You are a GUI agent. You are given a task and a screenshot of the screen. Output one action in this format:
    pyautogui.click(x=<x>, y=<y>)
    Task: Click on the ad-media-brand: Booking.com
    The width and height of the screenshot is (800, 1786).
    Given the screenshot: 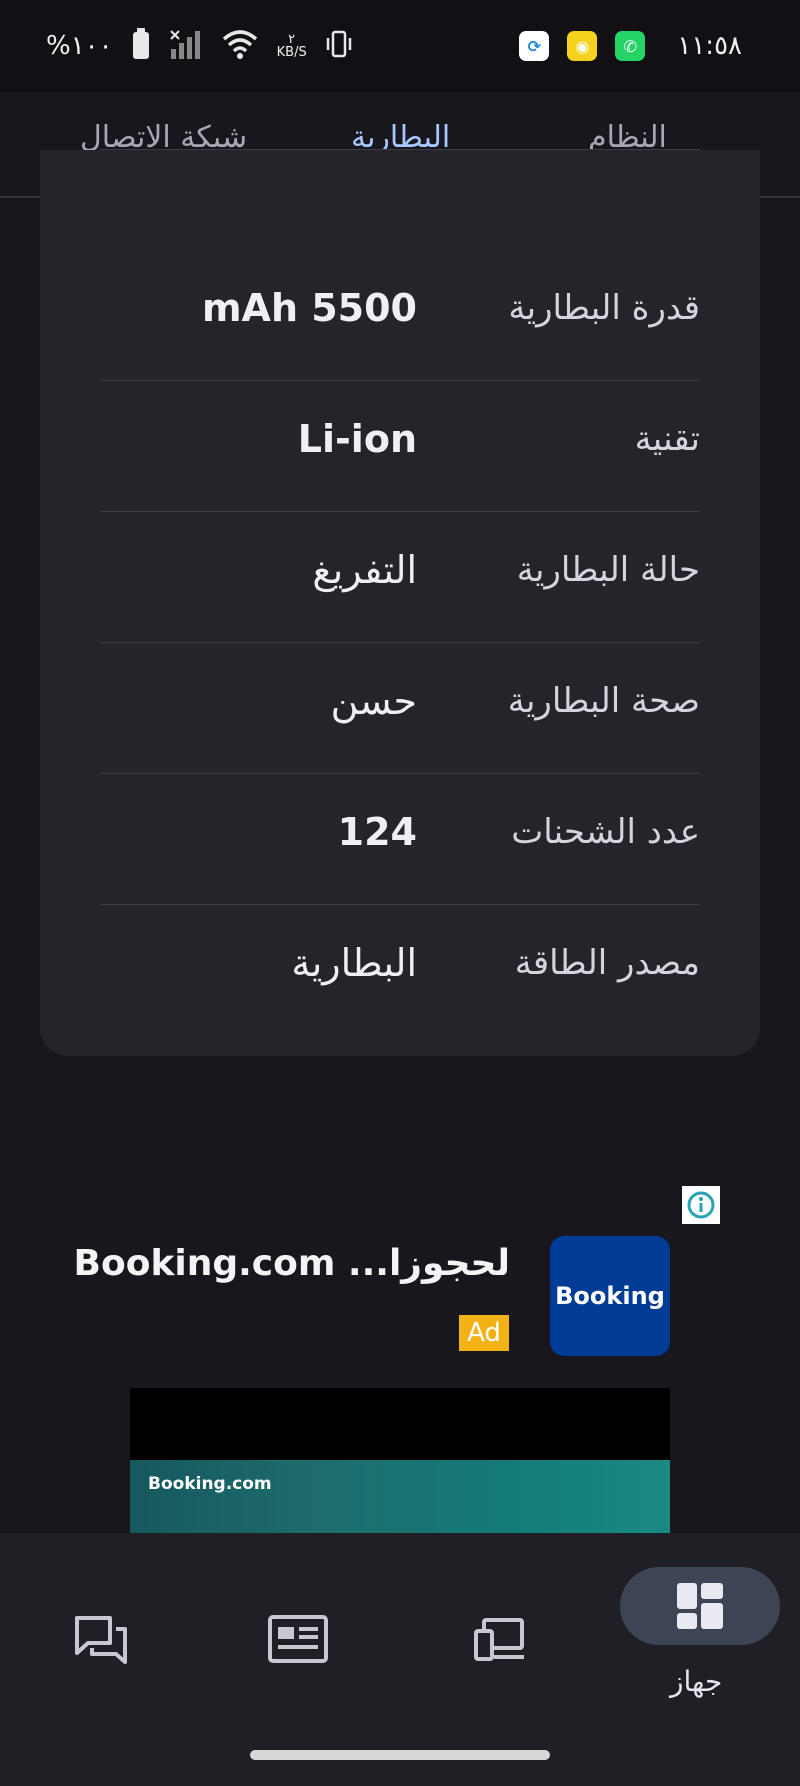 What is the action you would take?
    pyautogui.click(x=210, y=1484)
    